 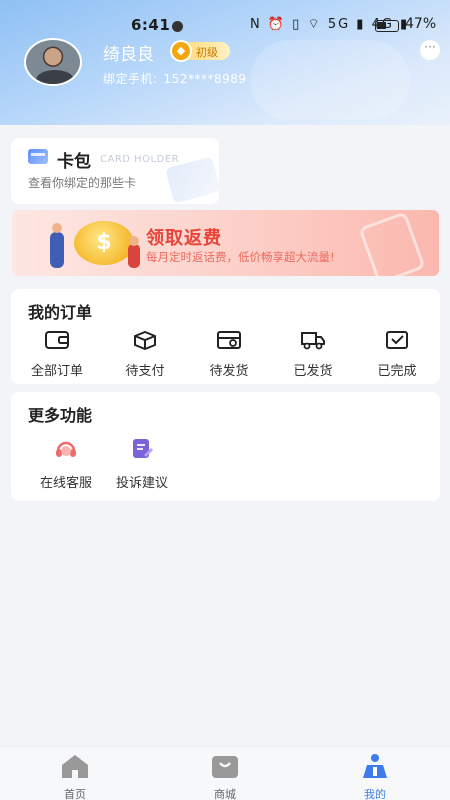 I want to click on tab-mine: 我的, so click(x=375, y=776).